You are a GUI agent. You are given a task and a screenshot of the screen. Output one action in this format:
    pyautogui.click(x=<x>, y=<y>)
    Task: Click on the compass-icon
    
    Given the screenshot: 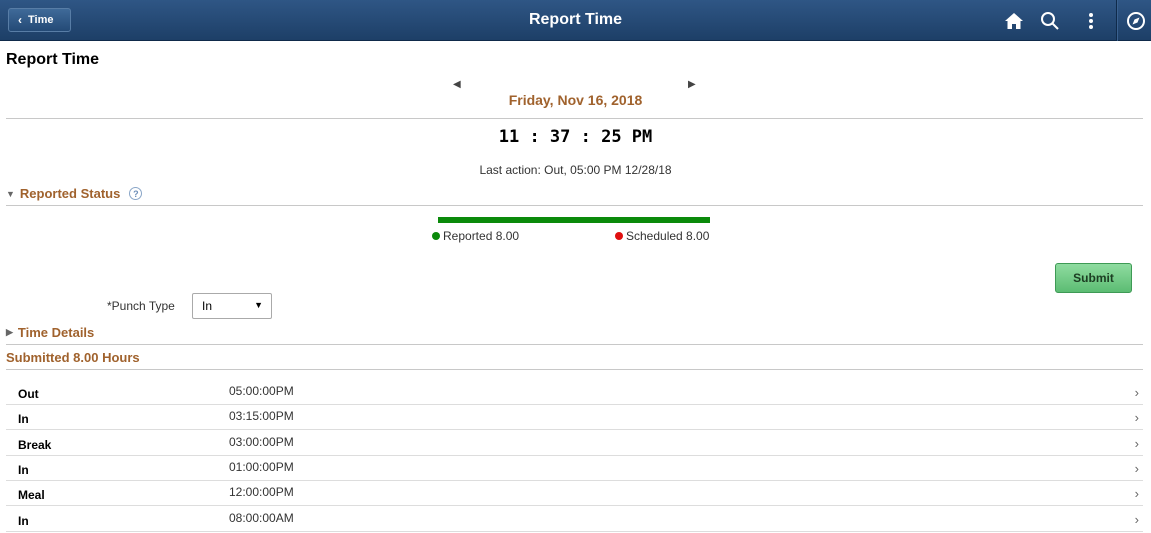 What is the action you would take?
    pyautogui.click(x=1136, y=21)
    